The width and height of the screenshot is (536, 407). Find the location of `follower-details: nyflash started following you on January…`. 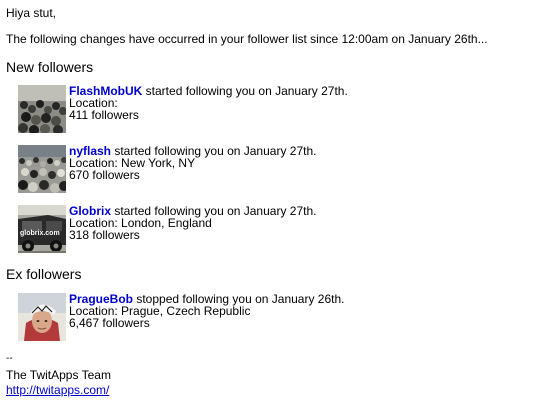

follower-details: nyflash started following you on January… is located at coordinates (192, 163).